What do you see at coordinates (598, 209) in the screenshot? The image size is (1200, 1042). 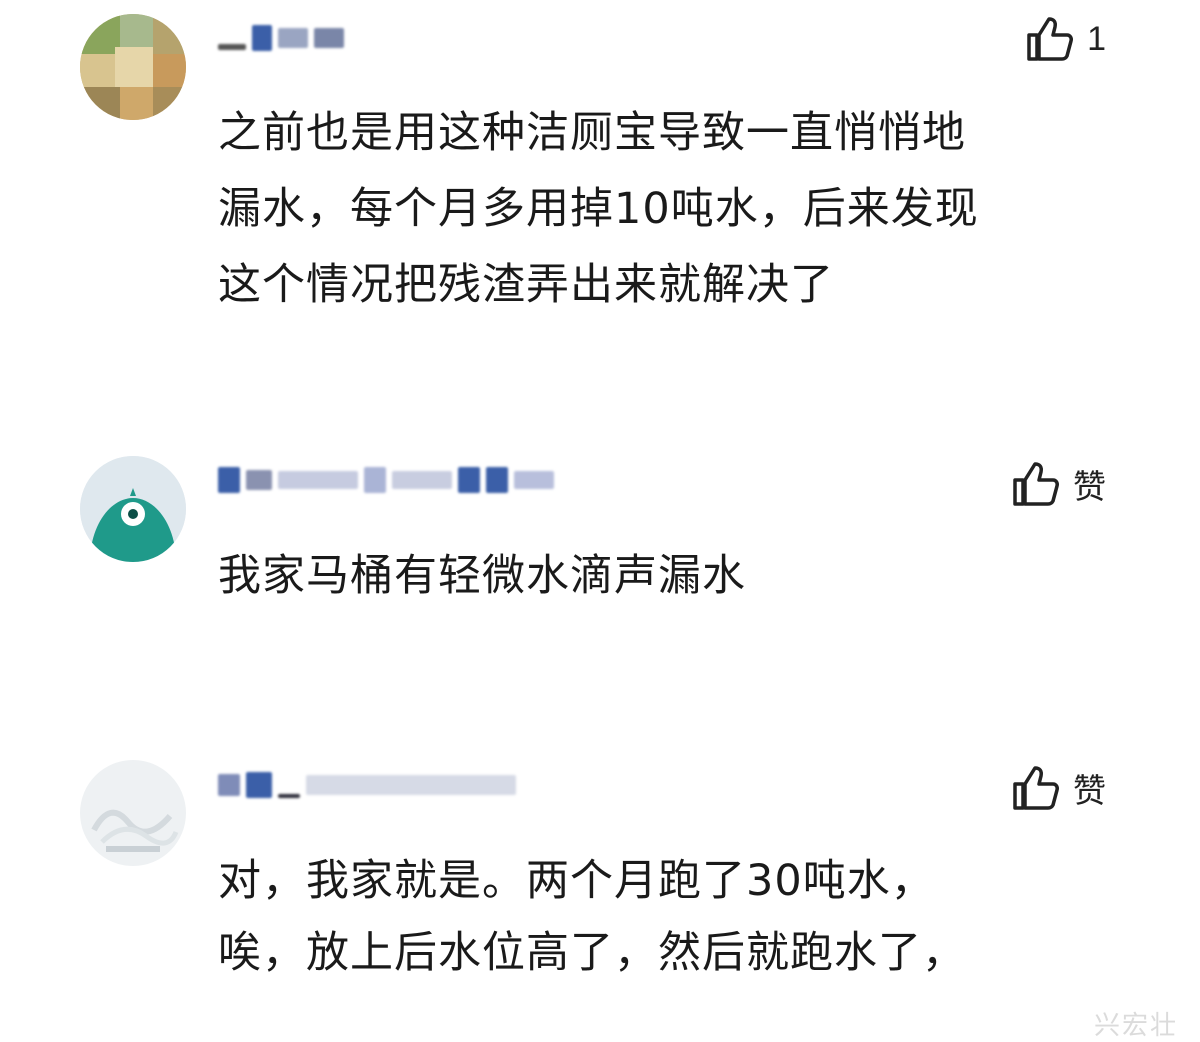 I see `comment-text-line: 漏水，每个月多用掉10吨水，后来发现` at bounding box center [598, 209].